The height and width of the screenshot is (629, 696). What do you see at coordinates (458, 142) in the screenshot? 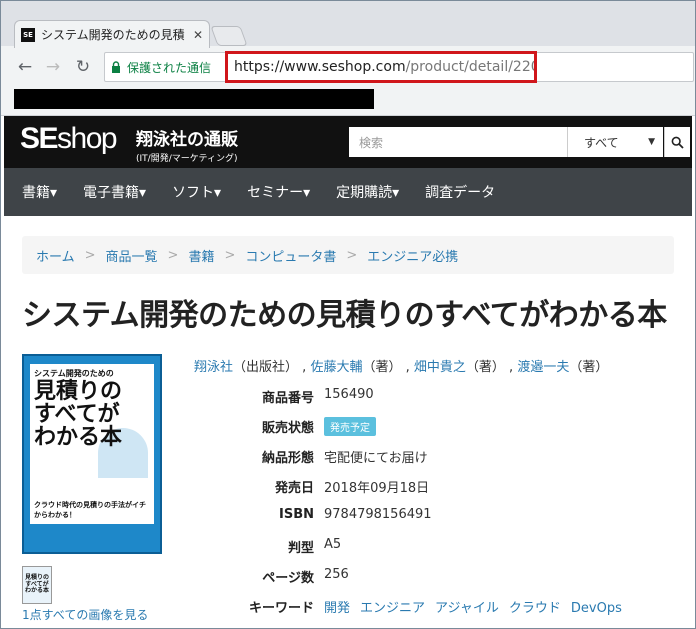
I see `search-input: 検索` at bounding box center [458, 142].